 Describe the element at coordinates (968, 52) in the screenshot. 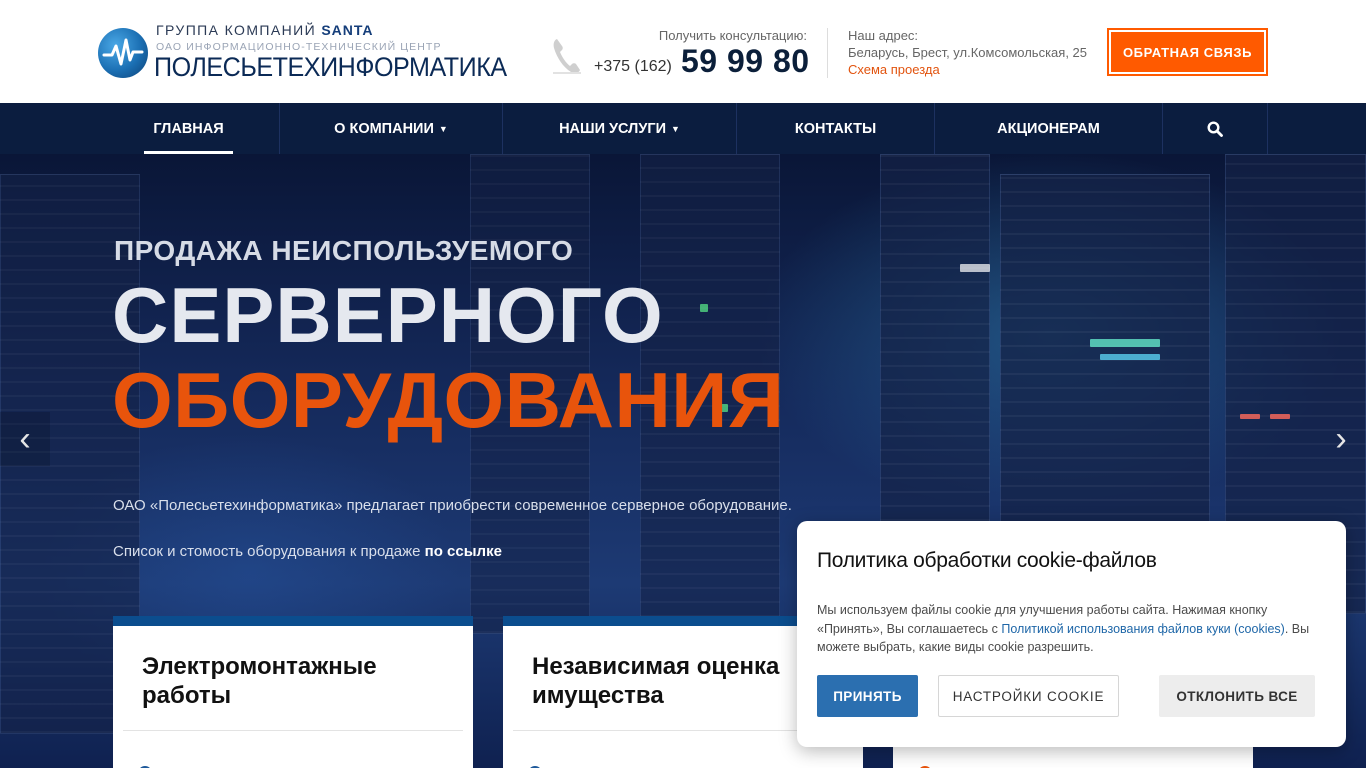

I see `address-text: Беларусь, Брест, ул.Комсомольская, 25` at that location.